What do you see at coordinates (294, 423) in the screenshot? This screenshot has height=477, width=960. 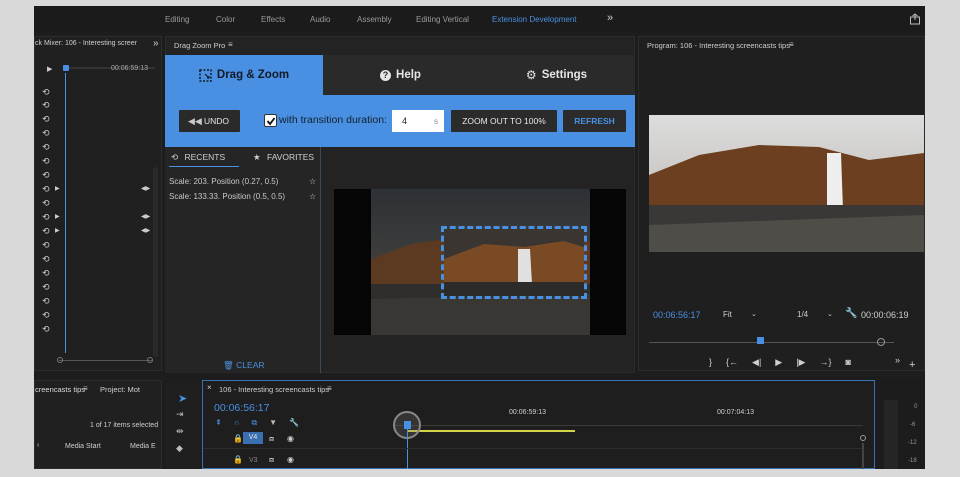 I see `timeline-wrench-icon: 🔧` at bounding box center [294, 423].